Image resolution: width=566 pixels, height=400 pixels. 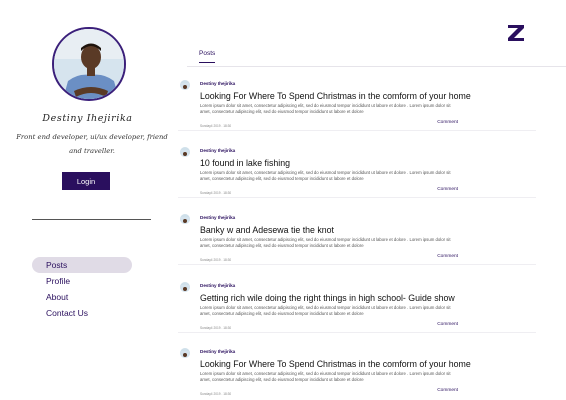 I want to click on tab-posts: Posts, so click(x=207, y=56).